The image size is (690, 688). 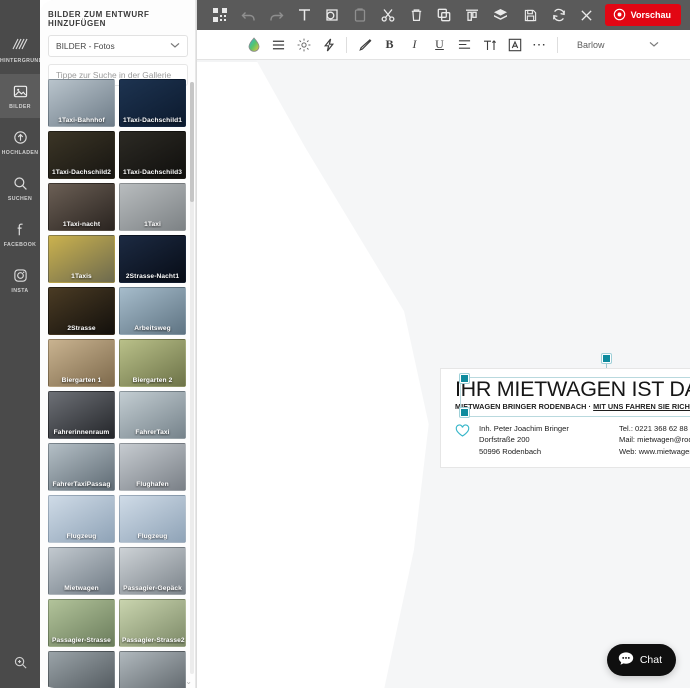 What do you see at coordinates (188, 681) in the screenshot?
I see `chevron-down-icon: ⌄` at bounding box center [188, 681].